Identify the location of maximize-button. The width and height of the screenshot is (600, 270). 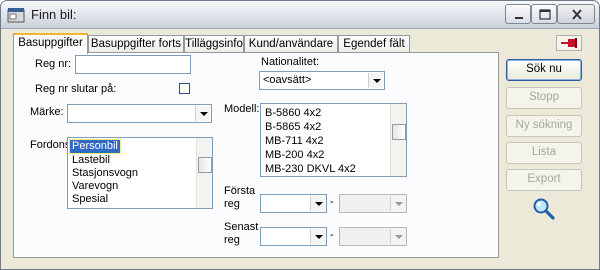
(544, 14).